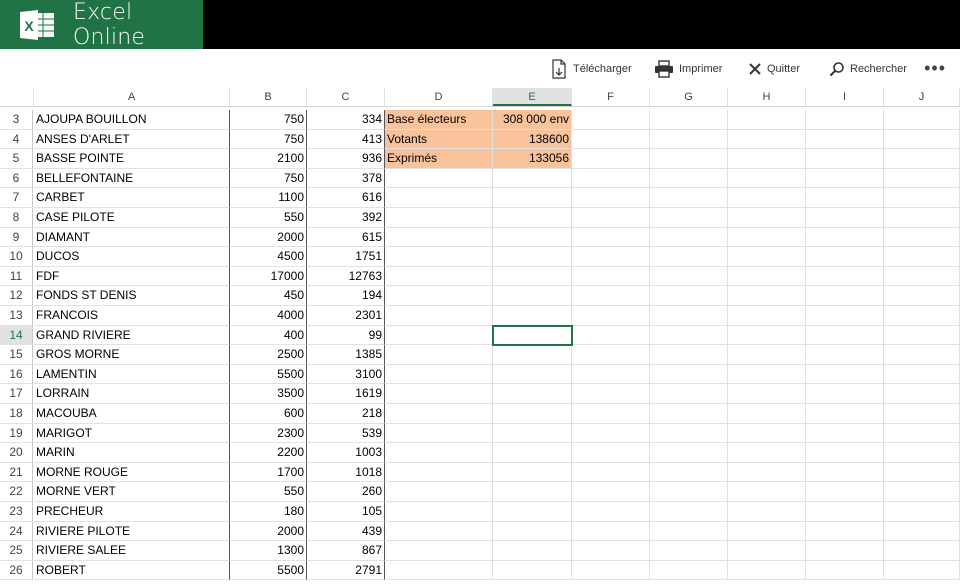 This screenshot has height=584, width=960. Describe the element at coordinates (101, 25) in the screenshot. I see `brand-area: X Excel Online` at that location.